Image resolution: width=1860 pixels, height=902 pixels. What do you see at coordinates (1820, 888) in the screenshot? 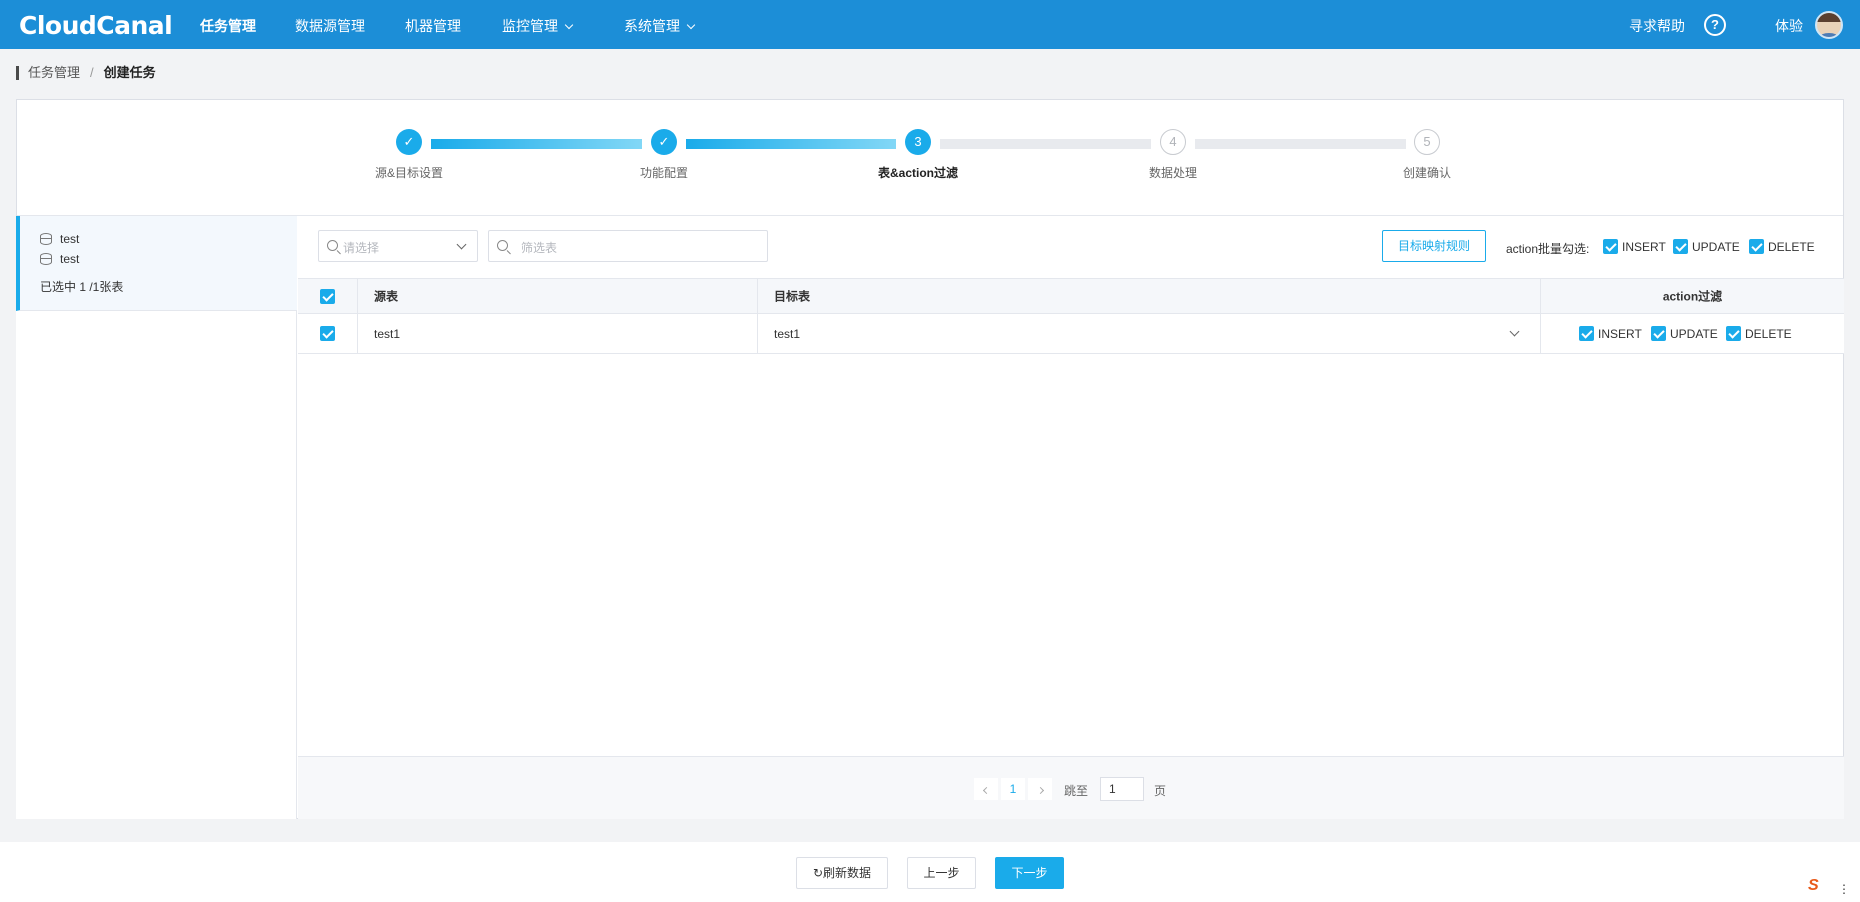
I see `ime-icon: S` at bounding box center [1820, 888].